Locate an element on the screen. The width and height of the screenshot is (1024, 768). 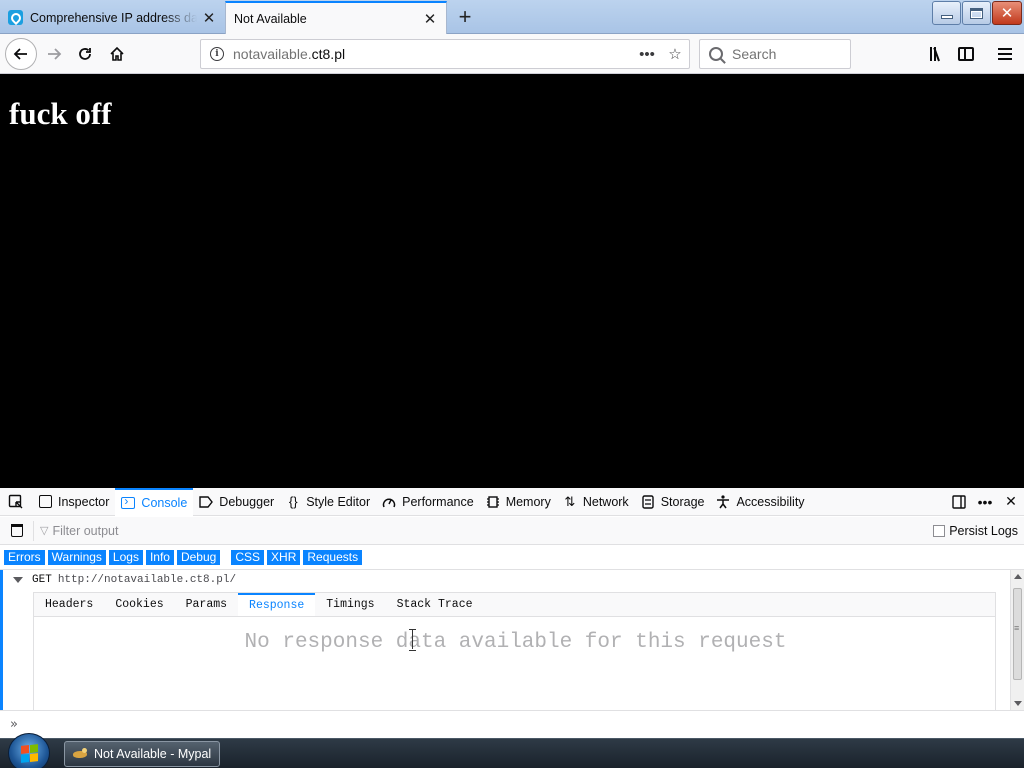
devtools-more-button: ••• is located at coordinates (985, 502).